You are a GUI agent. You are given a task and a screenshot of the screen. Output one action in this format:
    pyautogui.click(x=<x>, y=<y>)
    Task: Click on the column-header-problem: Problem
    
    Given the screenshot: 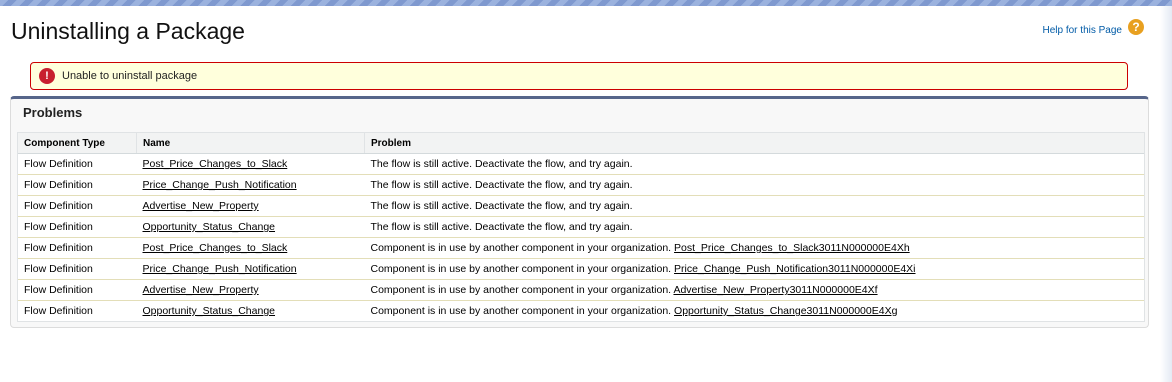 What is the action you would take?
    pyautogui.click(x=754, y=143)
    